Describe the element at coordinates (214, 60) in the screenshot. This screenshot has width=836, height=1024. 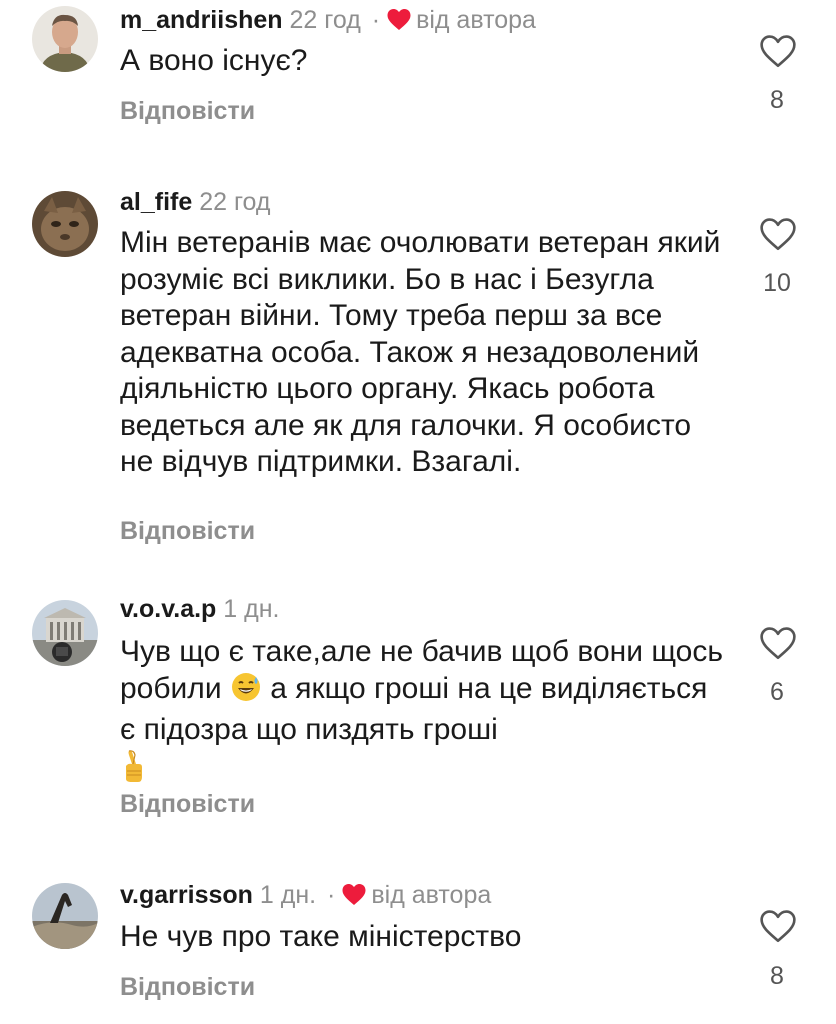
I see `comment-text: А воно існує?` at that location.